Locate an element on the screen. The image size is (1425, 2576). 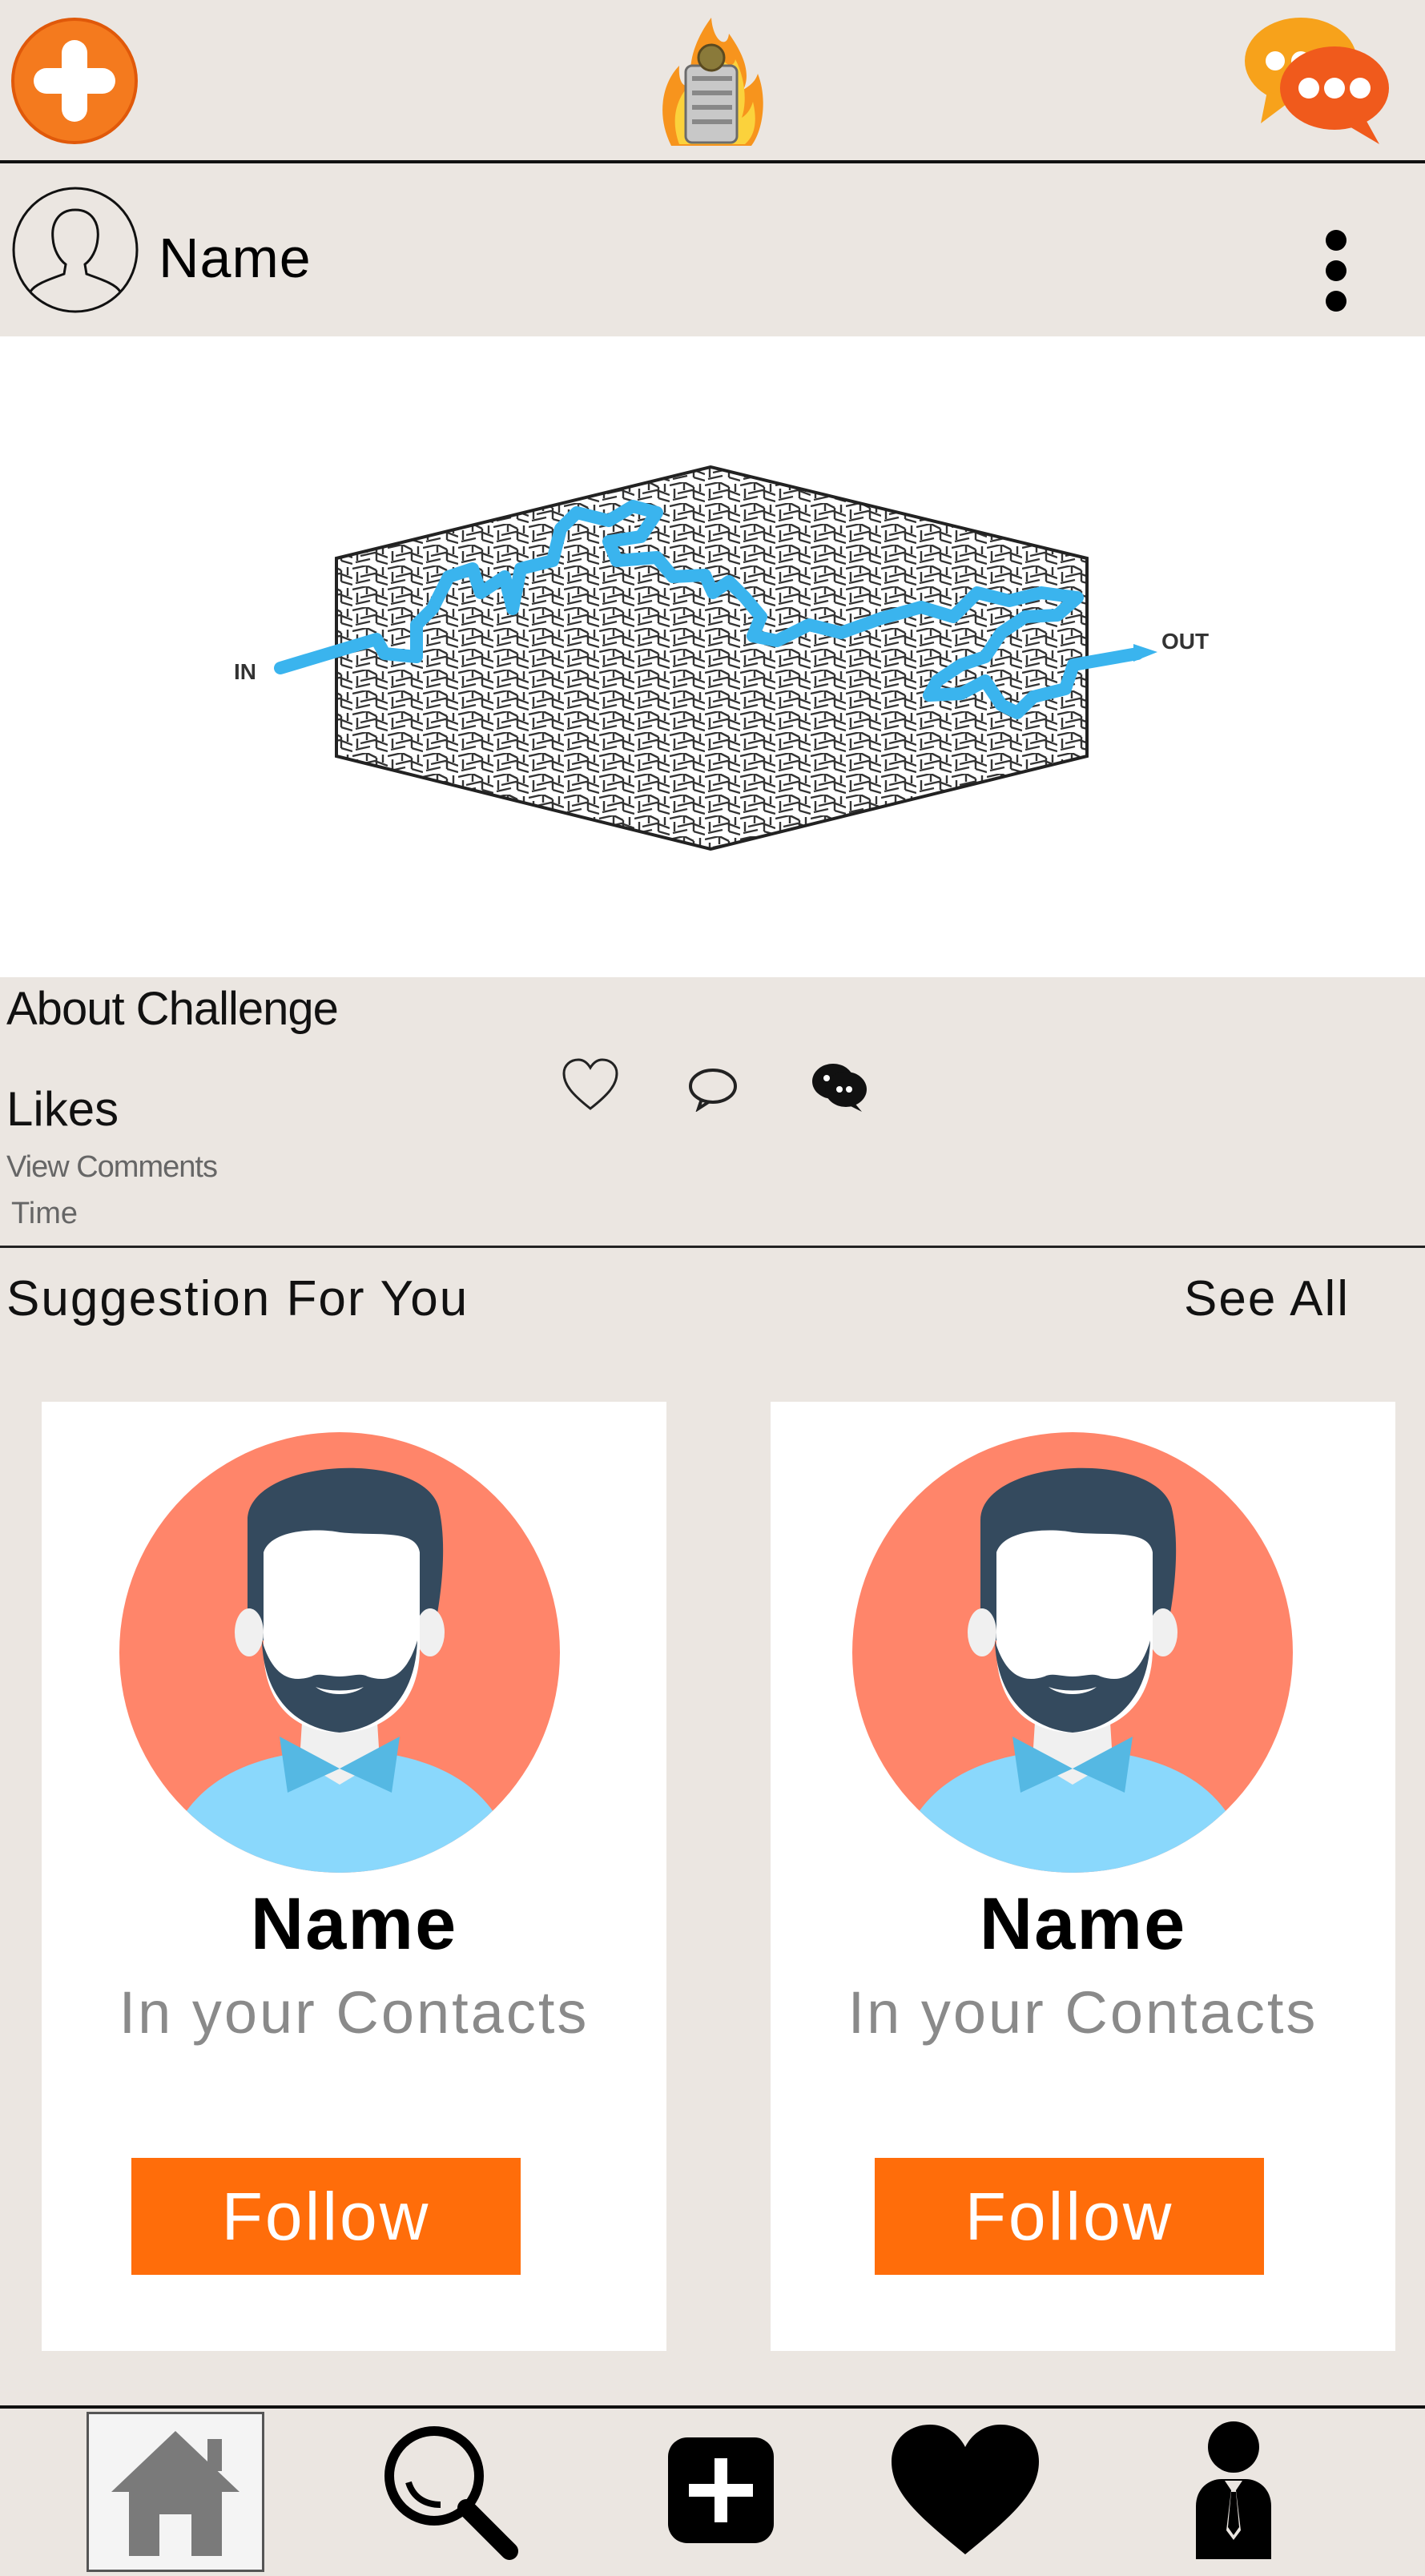
nav-add is located at coordinates (721, 2492).